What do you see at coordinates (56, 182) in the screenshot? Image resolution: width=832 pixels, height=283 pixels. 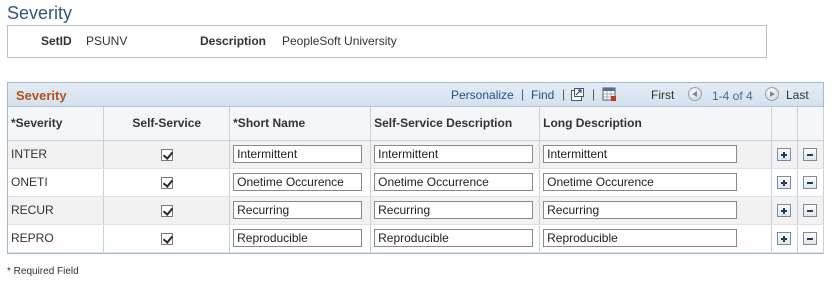 I see `severity-code: ONETI` at bounding box center [56, 182].